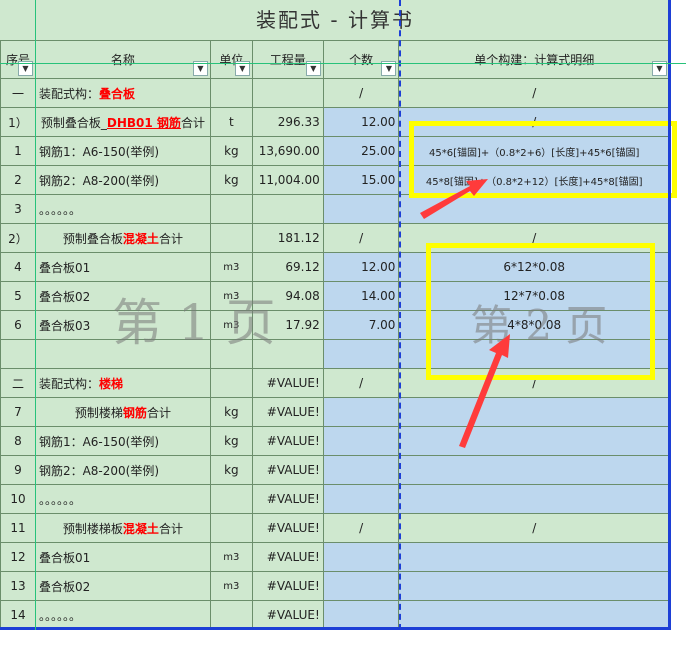  I want to click on arrow-icon-upper, so click(454, 199).